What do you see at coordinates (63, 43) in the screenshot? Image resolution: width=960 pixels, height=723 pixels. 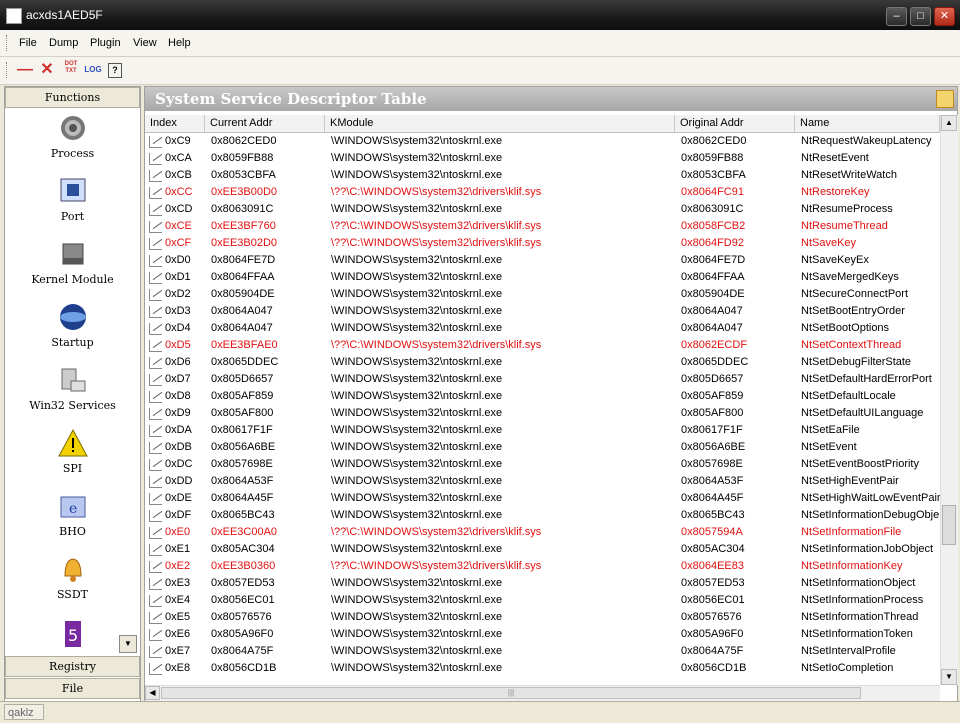 I see `menu-dump: Dump` at bounding box center [63, 43].